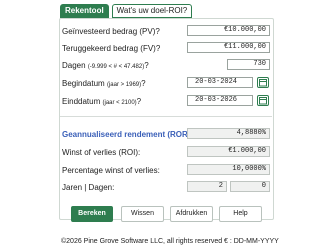 This screenshot has height=251, width=334. I want to click on clear-button: Wissen, so click(142, 214).